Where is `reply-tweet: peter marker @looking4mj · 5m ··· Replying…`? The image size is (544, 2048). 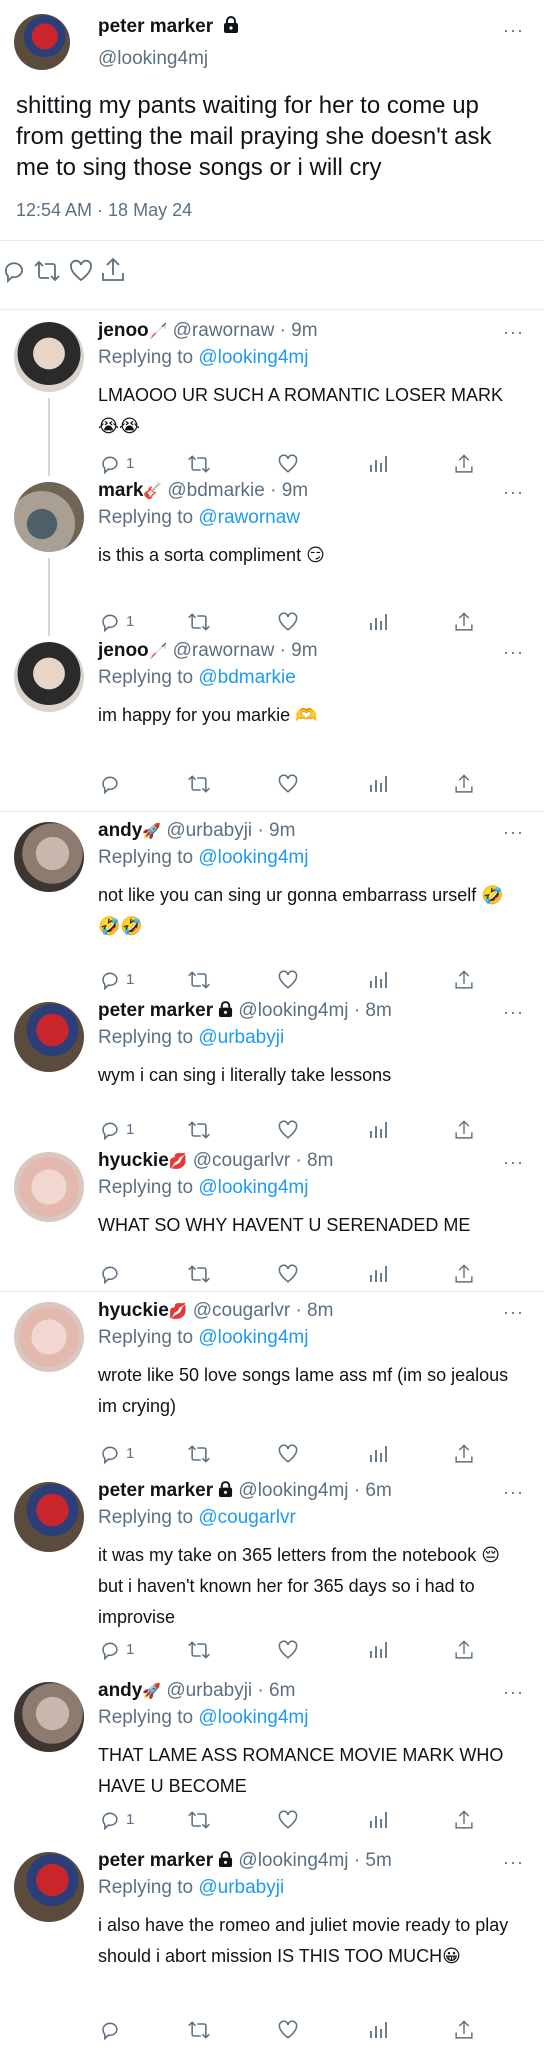 reply-tweet: peter marker @looking4mj · 5m ··· Replying… is located at coordinates (272, 1945).